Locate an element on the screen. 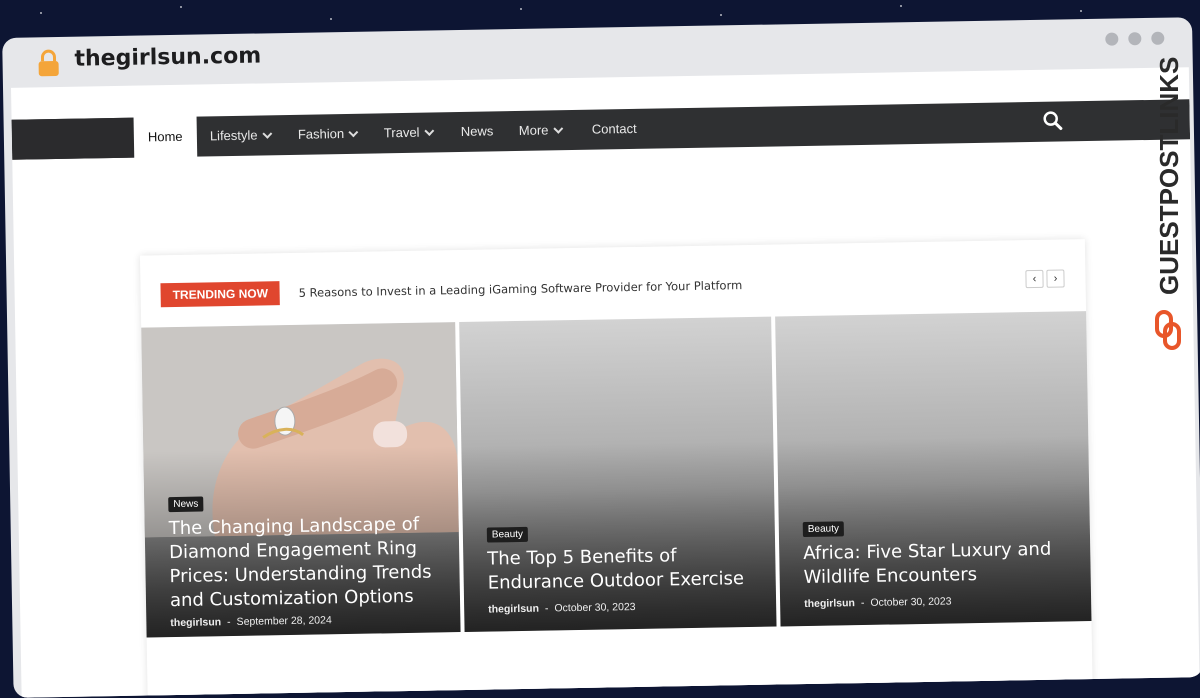 This screenshot has width=1200, height=698. nav-label: Home is located at coordinates (165, 136).